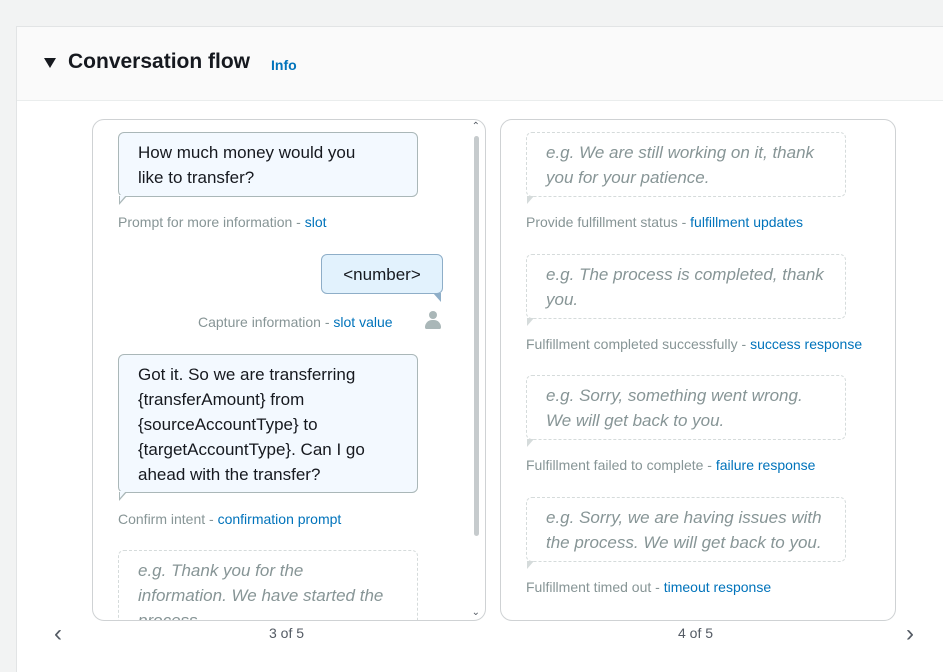  Describe the element at coordinates (221, 399) in the screenshot. I see `bubble-line: {transferAmount} from` at that location.